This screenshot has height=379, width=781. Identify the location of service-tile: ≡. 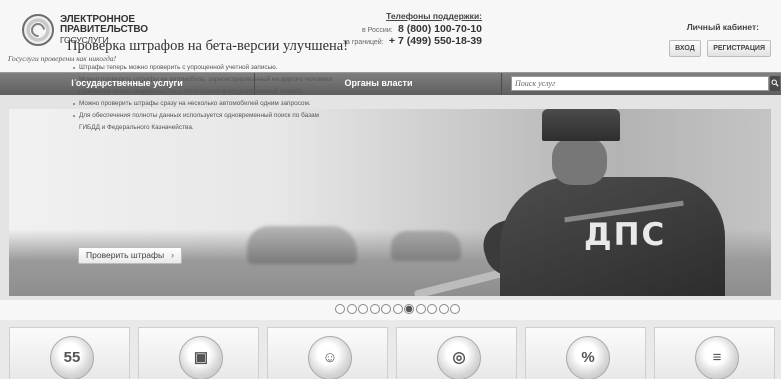
(714, 353).